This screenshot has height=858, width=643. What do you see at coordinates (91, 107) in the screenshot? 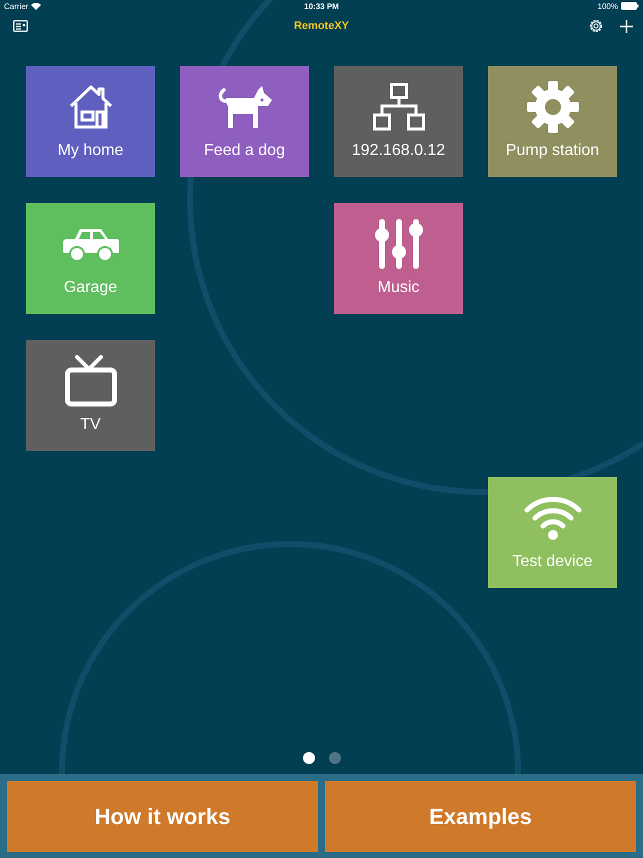
I see `house-icon` at bounding box center [91, 107].